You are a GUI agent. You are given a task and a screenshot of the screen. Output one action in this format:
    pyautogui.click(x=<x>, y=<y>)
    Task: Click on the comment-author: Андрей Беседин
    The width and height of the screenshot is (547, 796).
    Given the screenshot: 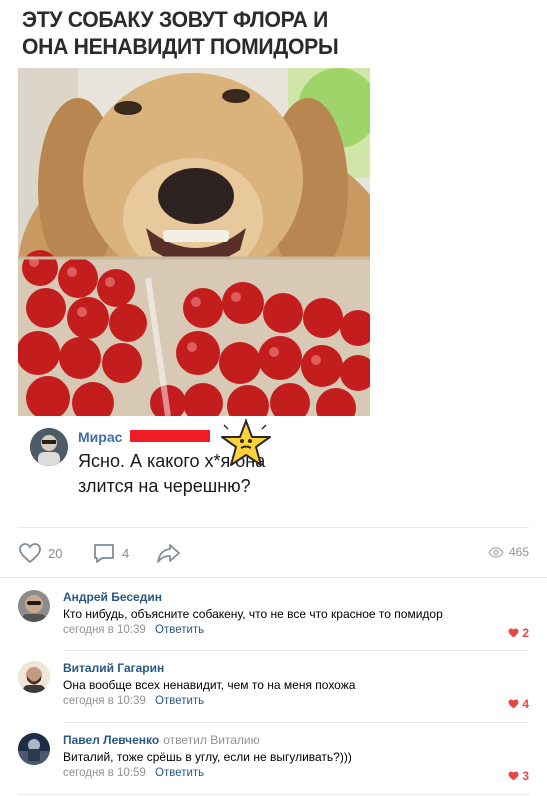 What is the action you would take?
    pyautogui.click(x=112, y=597)
    